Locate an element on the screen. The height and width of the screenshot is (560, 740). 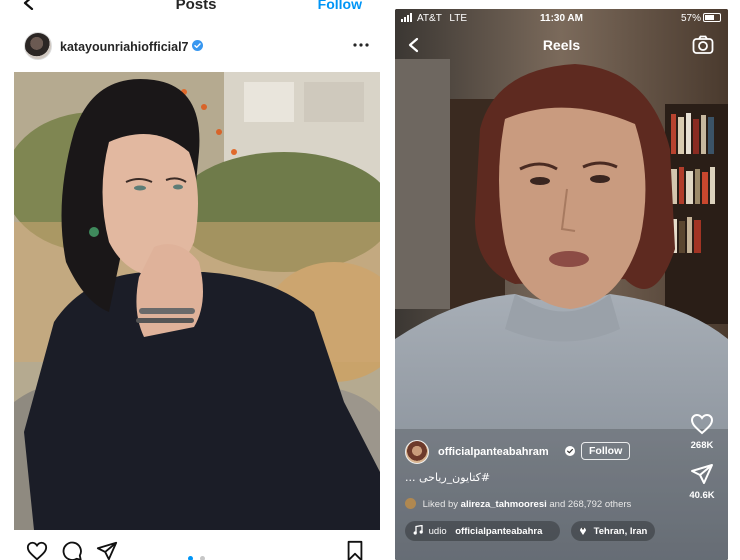
reel-side-actions: 268K 40.6K is located at coordinates (702, 457).